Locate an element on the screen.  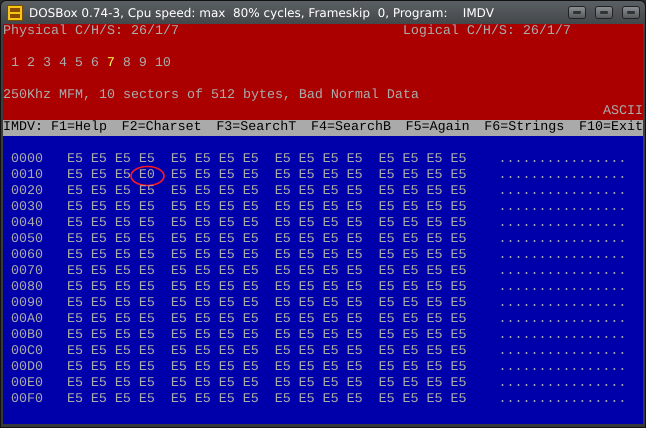
function-key: F2=Charset is located at coordinates (162, 128).